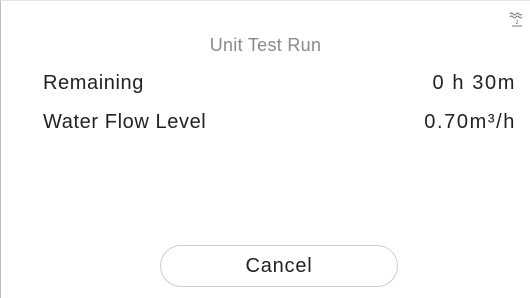 The width and height of the screenshot is (530, 298). I want to click on remaining-label: Remaining, so click(94, 83).